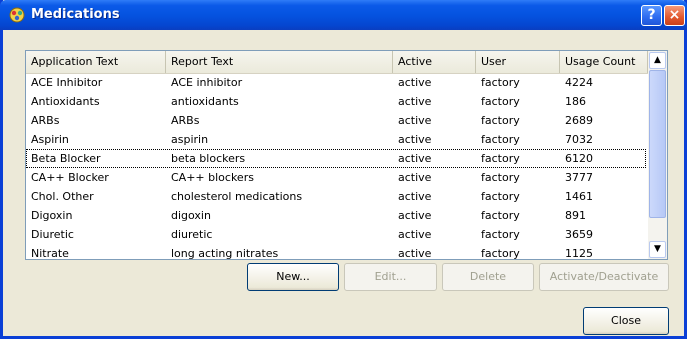 The width and height of the screenshot is (687, 339). I want to click on column-header-report-text: Report Text, so click(279, 62).